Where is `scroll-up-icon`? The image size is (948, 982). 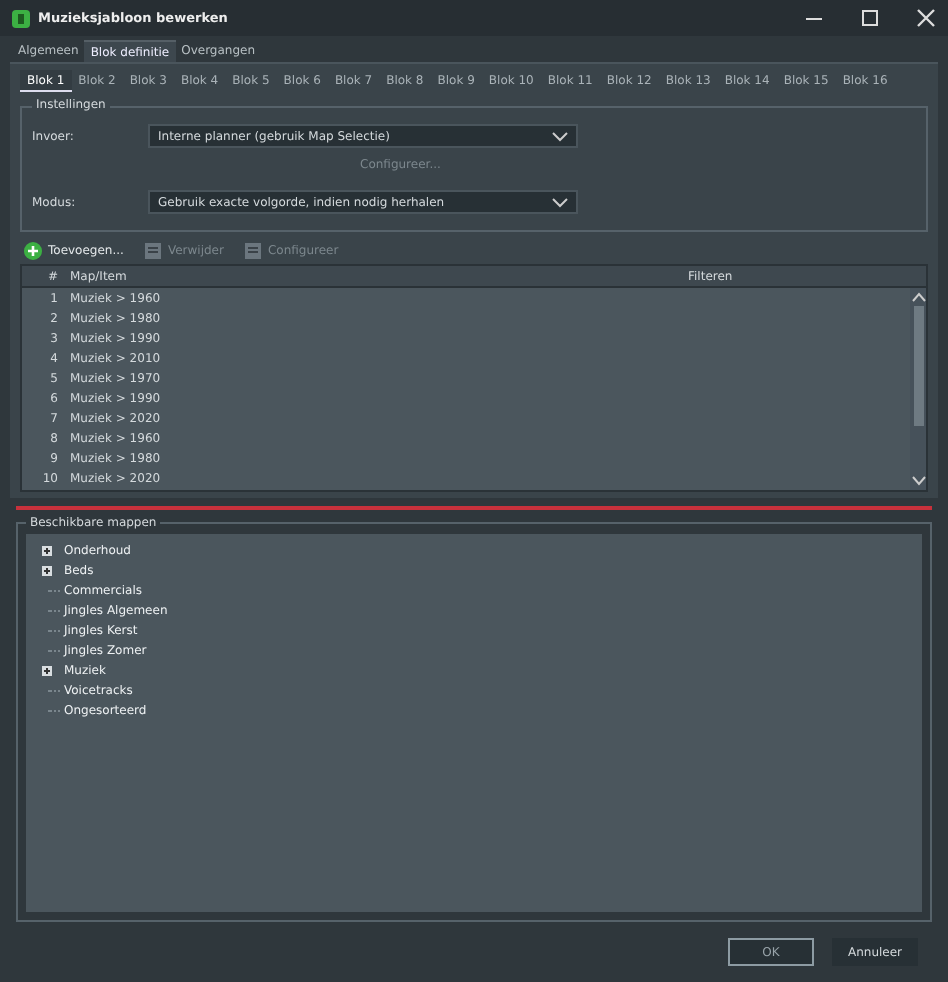 scroll-up-icon is located at coordinates (918, 297).